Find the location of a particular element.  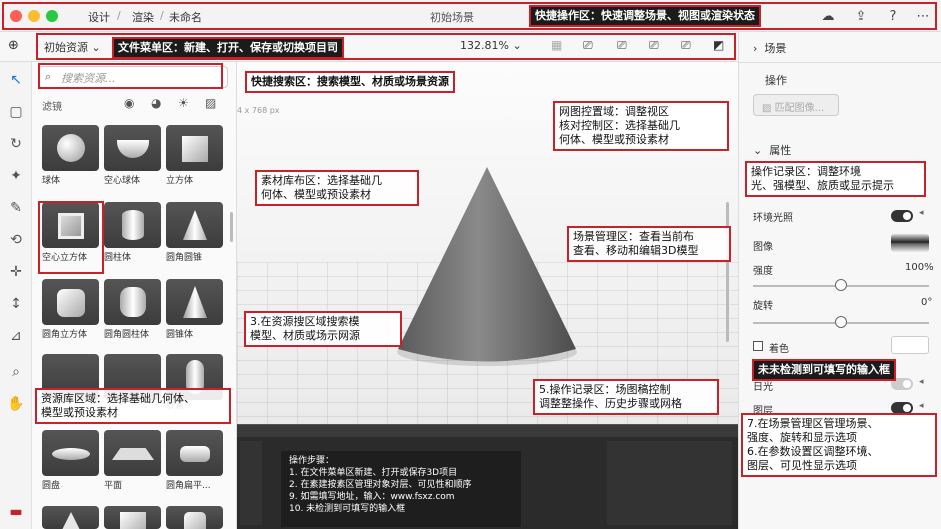

asset-label: 圆角立方体 is located at coordinates (65, 335).